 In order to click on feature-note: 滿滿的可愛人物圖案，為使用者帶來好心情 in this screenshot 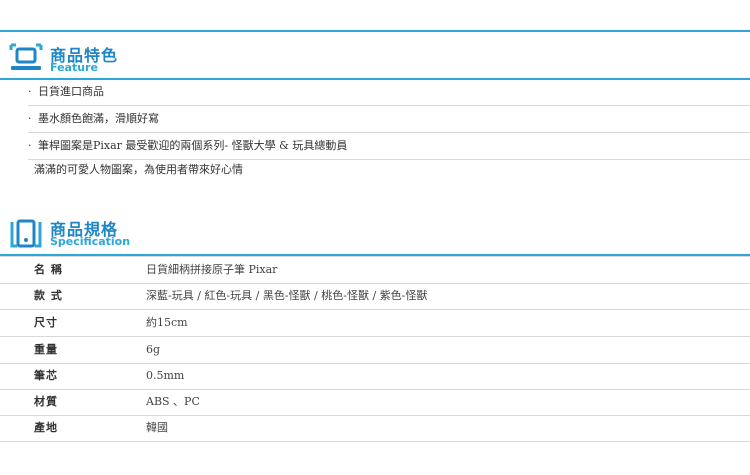, I will do `click(138, 169)`.